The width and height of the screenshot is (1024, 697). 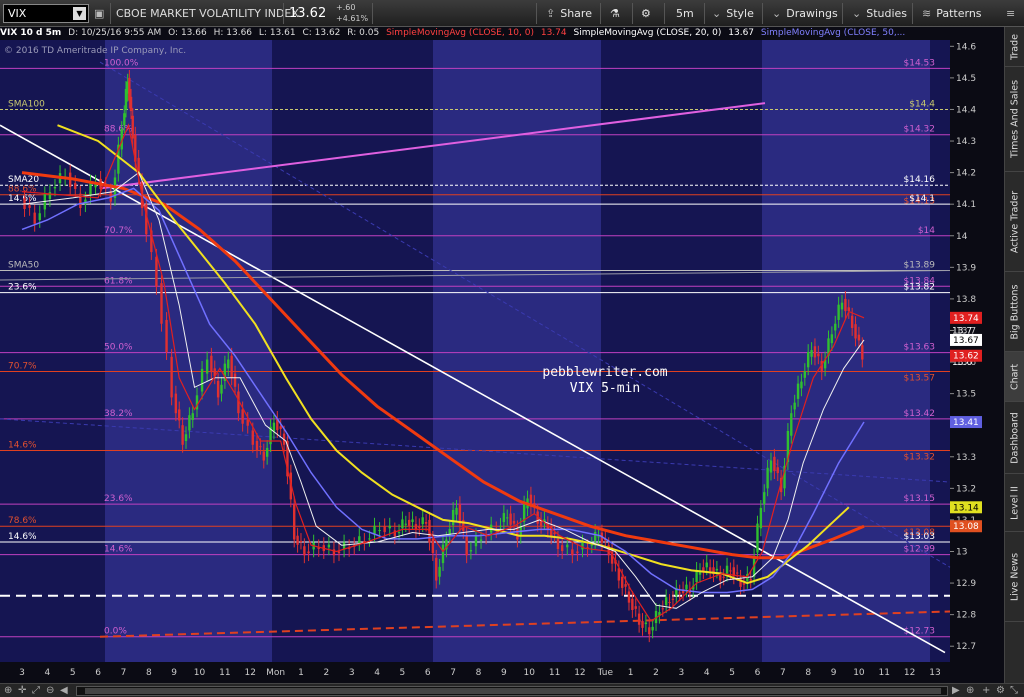 I want to click on y-tick-label: 13.5, so click(x=966, y=395).